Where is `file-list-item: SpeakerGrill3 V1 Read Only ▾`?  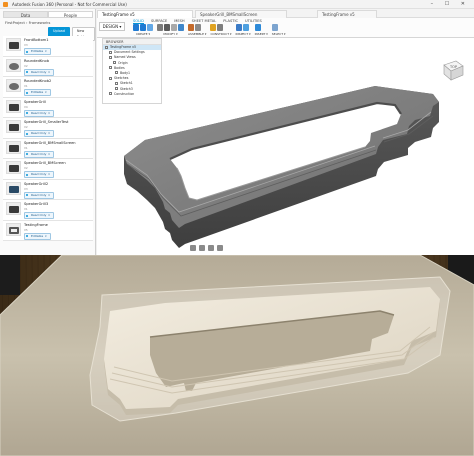 file-list-item: SpeakerGrill3 V1 Read Only ▾ is located at coordinates (48, 210).